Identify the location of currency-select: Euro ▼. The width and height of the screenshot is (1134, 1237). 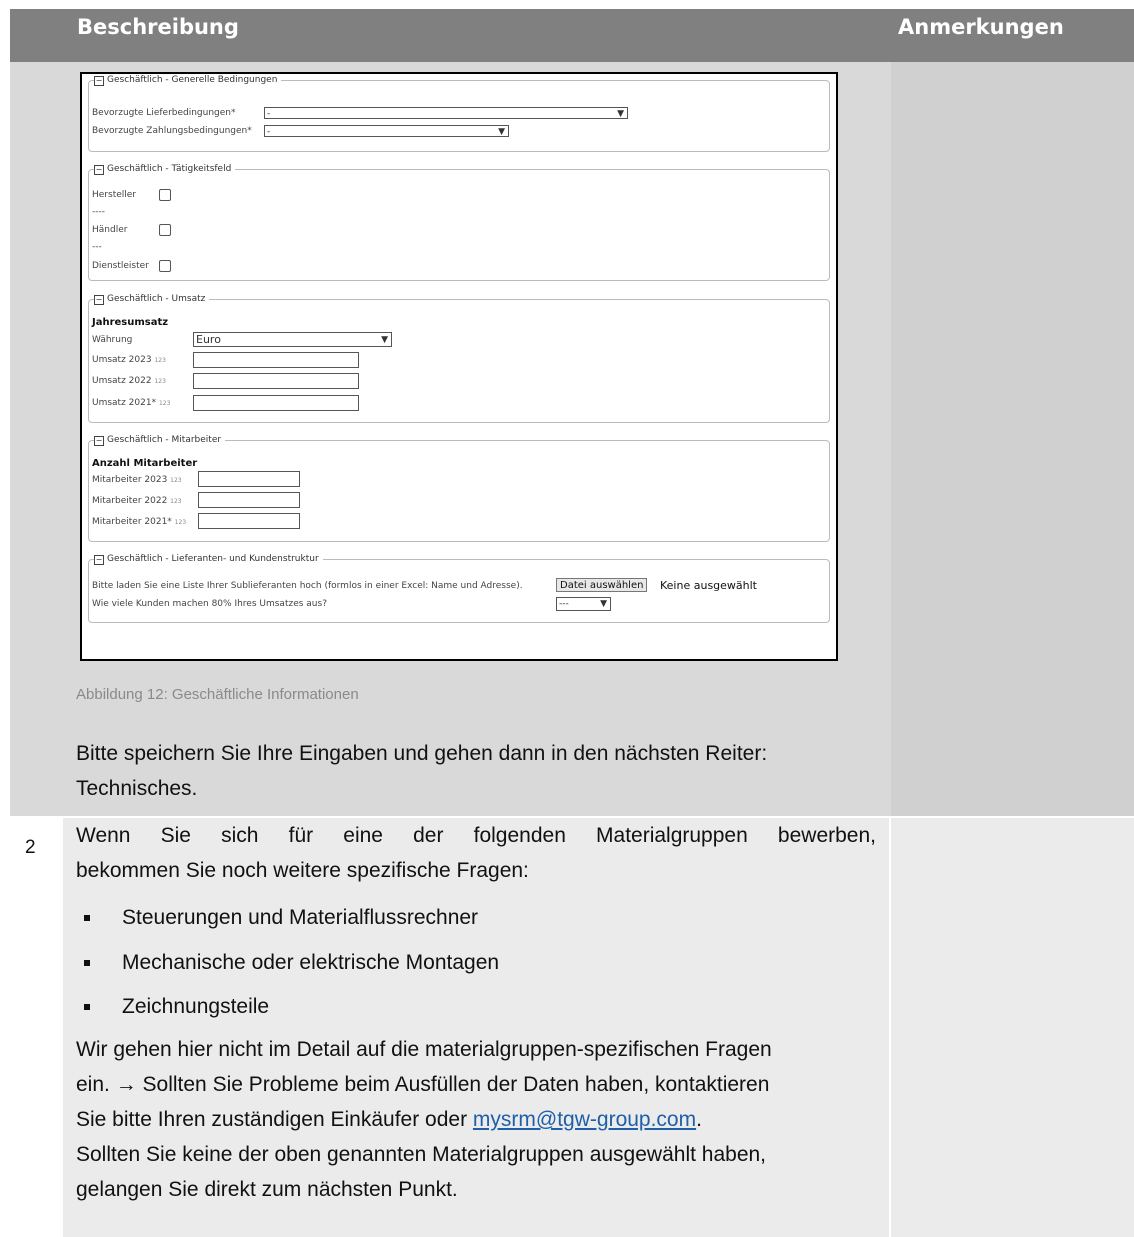
(292, 339).